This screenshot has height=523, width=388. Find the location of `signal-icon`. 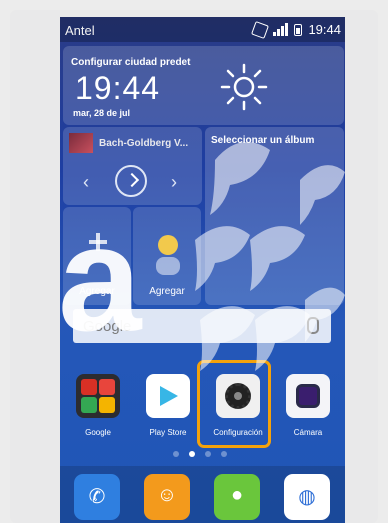

signal-icon is located at coordinates (281, 29).